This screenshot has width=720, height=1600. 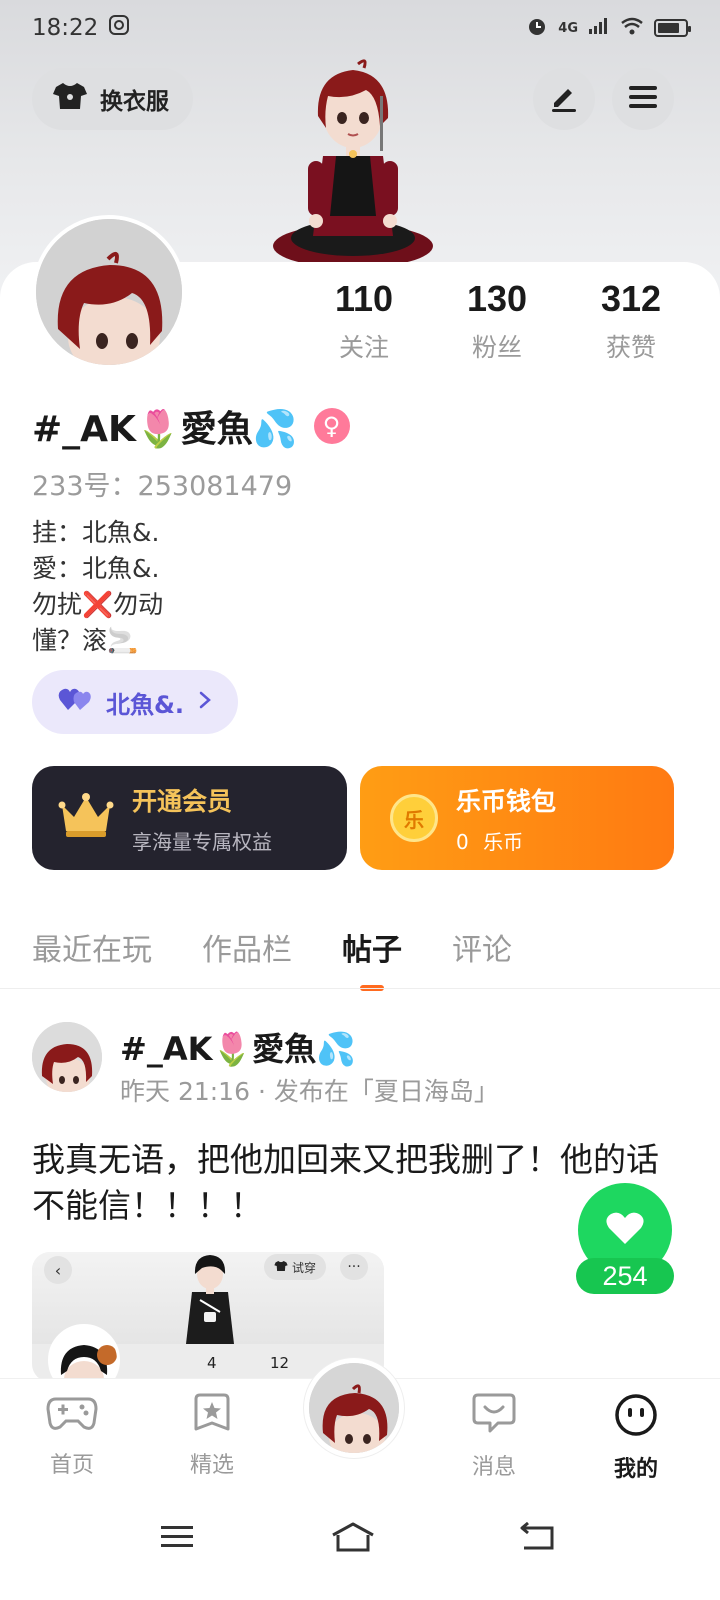 I want to click on wallet-unit: 乐币, so click(x=503, y=841).